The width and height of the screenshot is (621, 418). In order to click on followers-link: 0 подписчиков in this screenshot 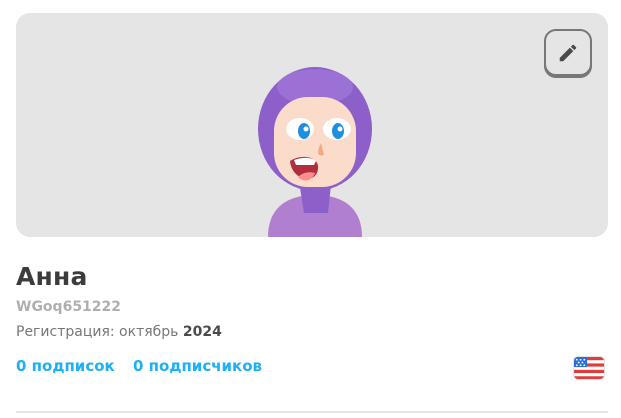, I will do `click(197, 366)`.